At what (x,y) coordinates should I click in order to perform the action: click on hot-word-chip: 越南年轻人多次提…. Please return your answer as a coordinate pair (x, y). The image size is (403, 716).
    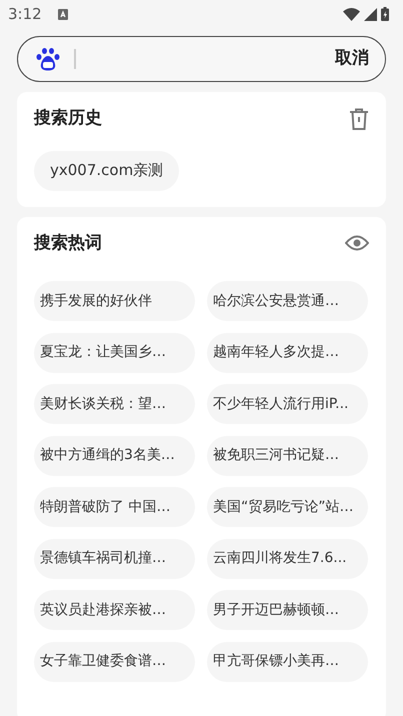
    Looking at the image, I should click on (287, 352).